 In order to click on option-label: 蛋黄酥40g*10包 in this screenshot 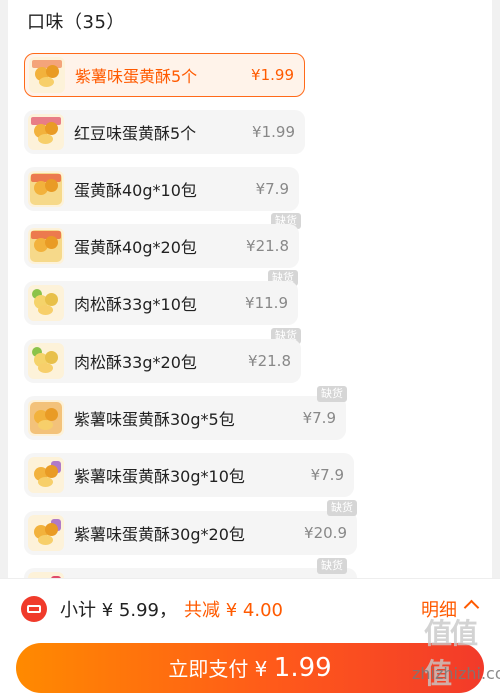, I will do `click(135, 190)`.